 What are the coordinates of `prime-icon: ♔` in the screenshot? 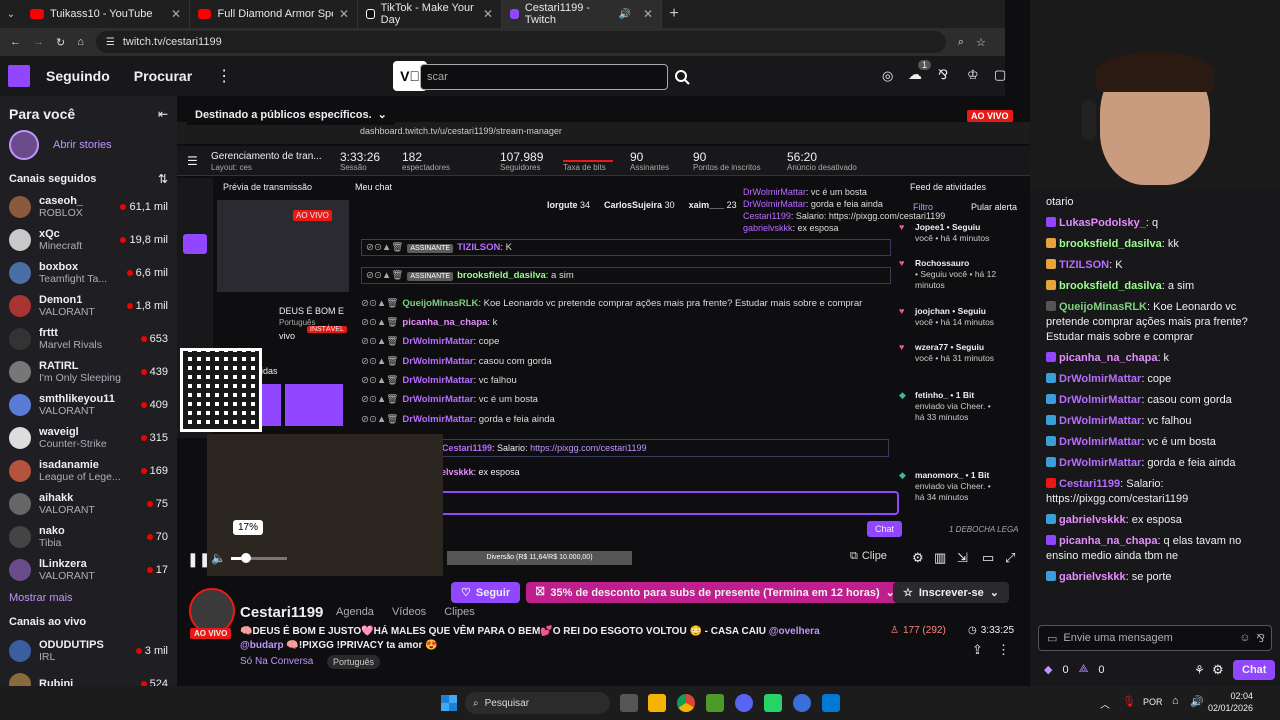 It's located at (973, 75).